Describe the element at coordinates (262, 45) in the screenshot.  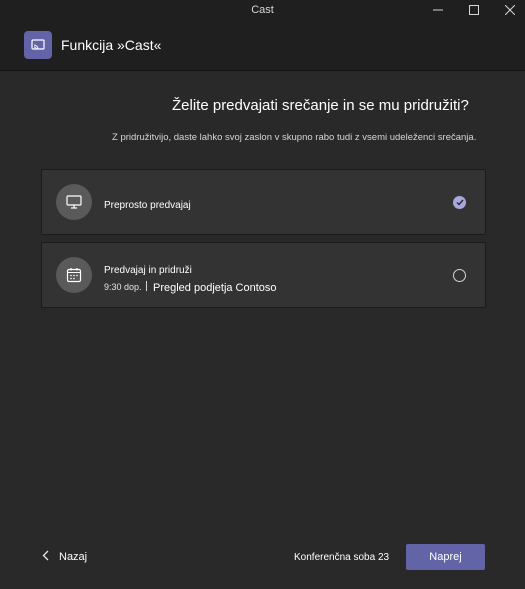
I see `header: Funkcija »Cast«` at that location.